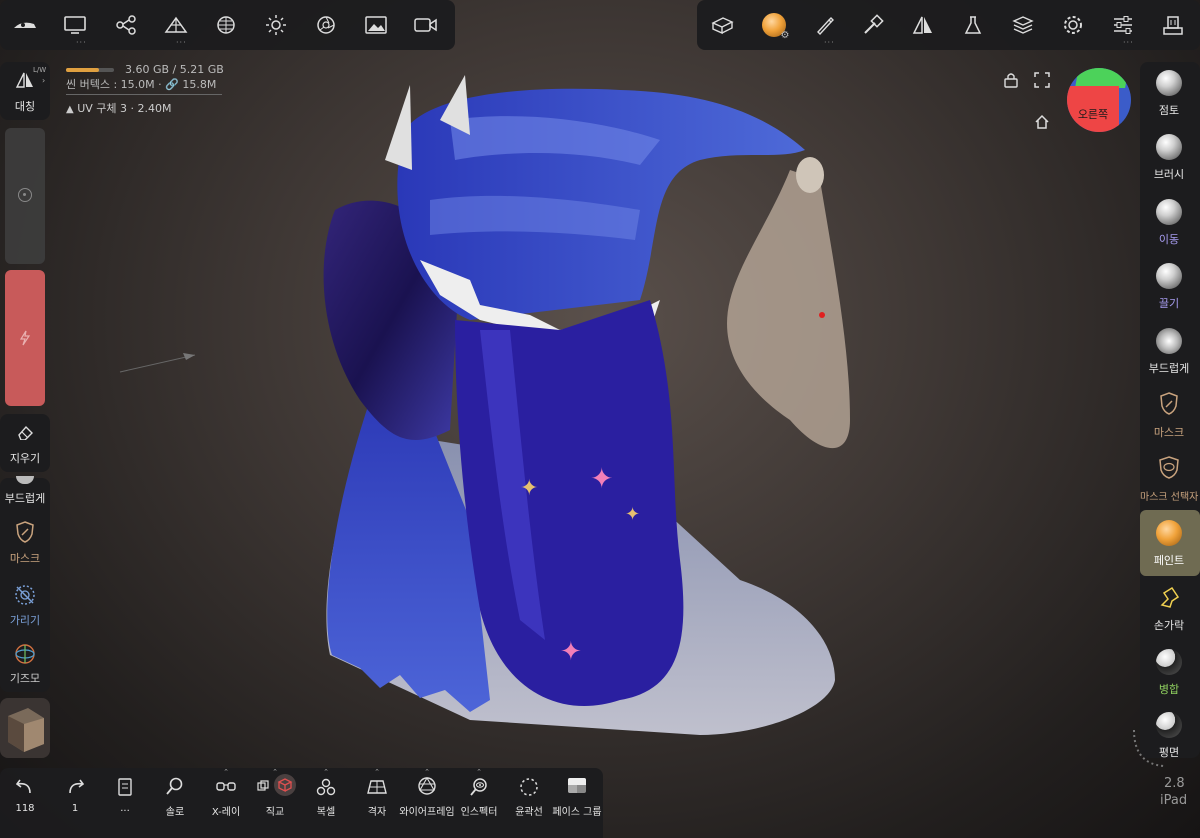 This screenshot has width=1200, height=838. I want to click on corner-arc-icon, so click(1149, 748).